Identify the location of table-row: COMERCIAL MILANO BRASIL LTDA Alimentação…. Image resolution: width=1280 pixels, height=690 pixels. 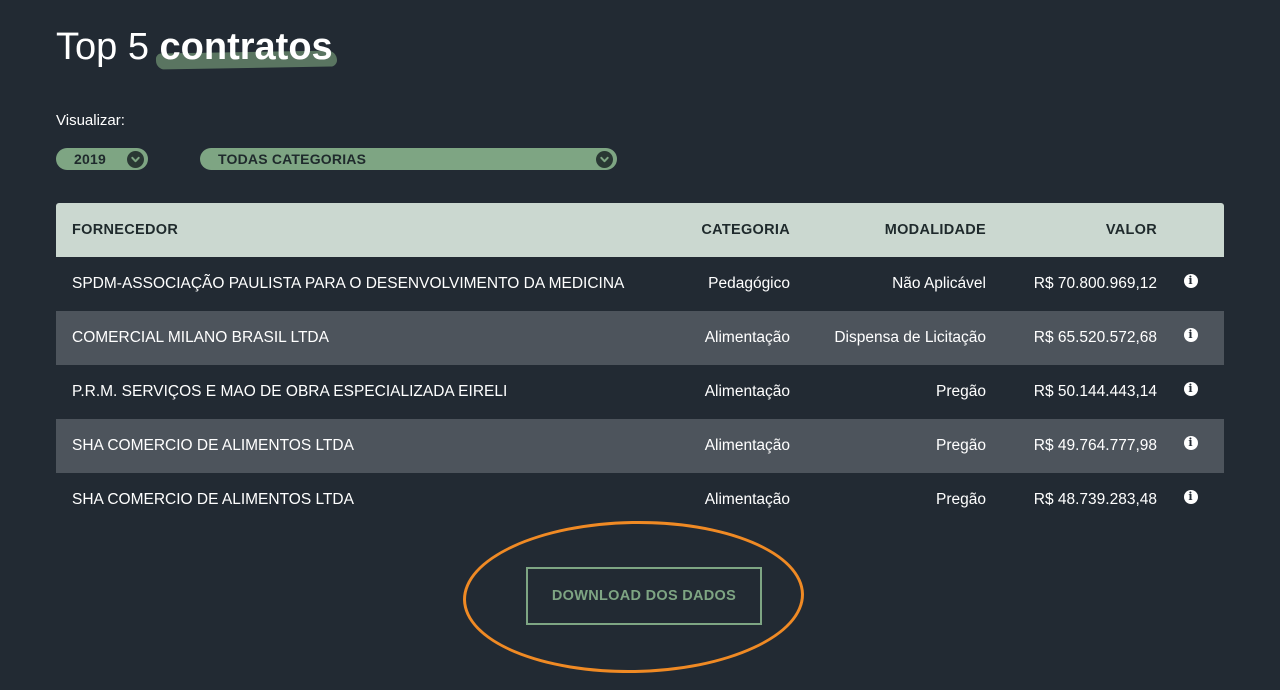
(640, 338).